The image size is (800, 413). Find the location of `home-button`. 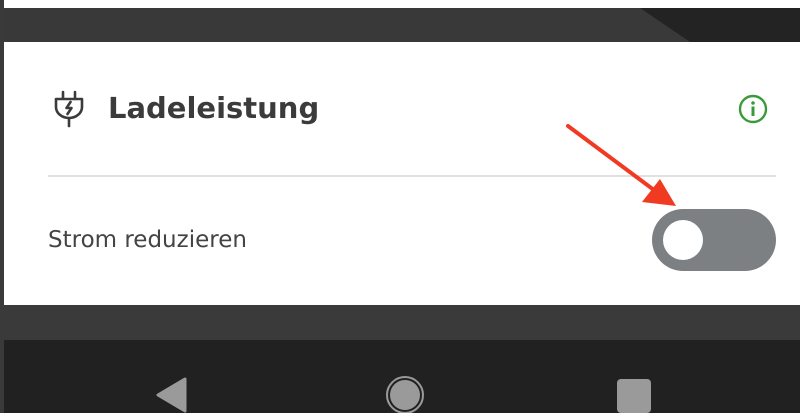

home-button is located at coordinates (405, 394).